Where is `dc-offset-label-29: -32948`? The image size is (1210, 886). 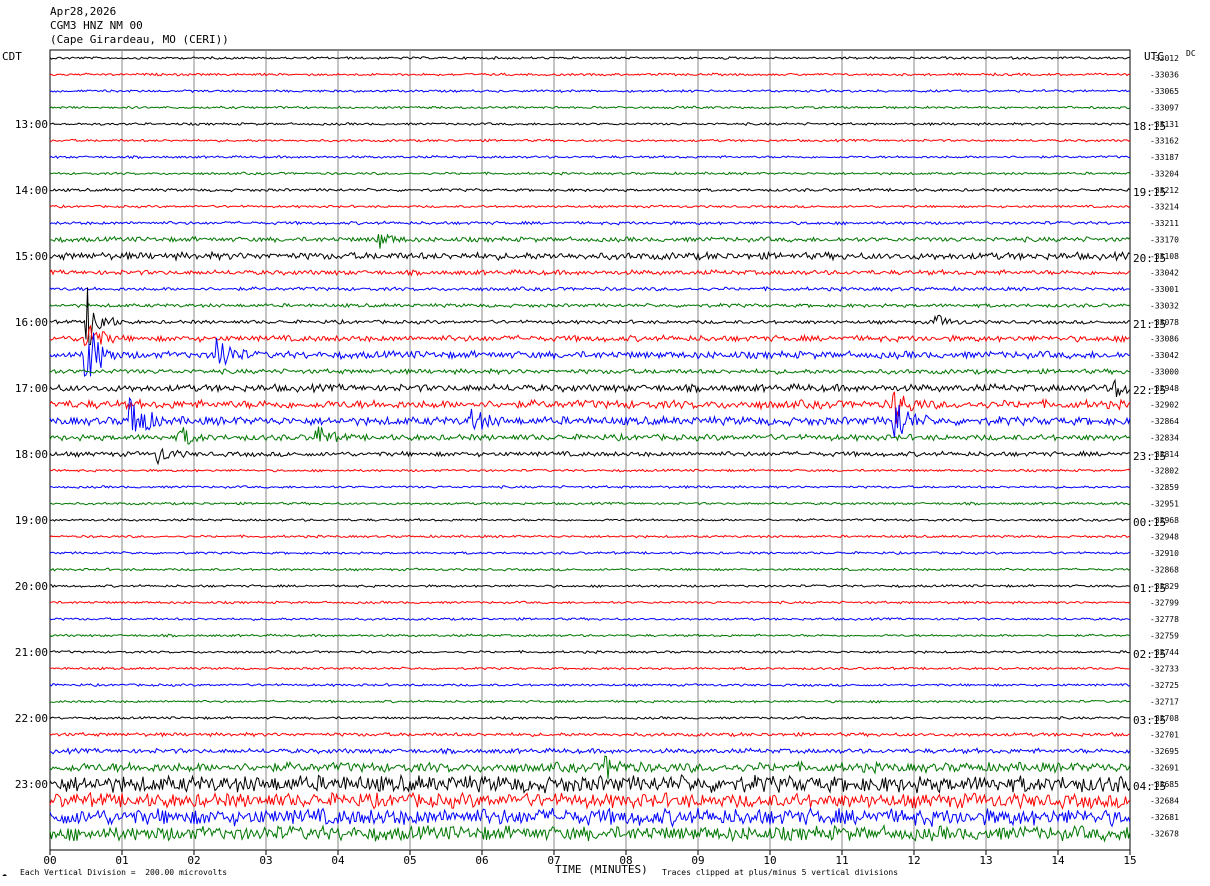 dc-offset-label-29: -32948 is located at coordinates (1164, 537).